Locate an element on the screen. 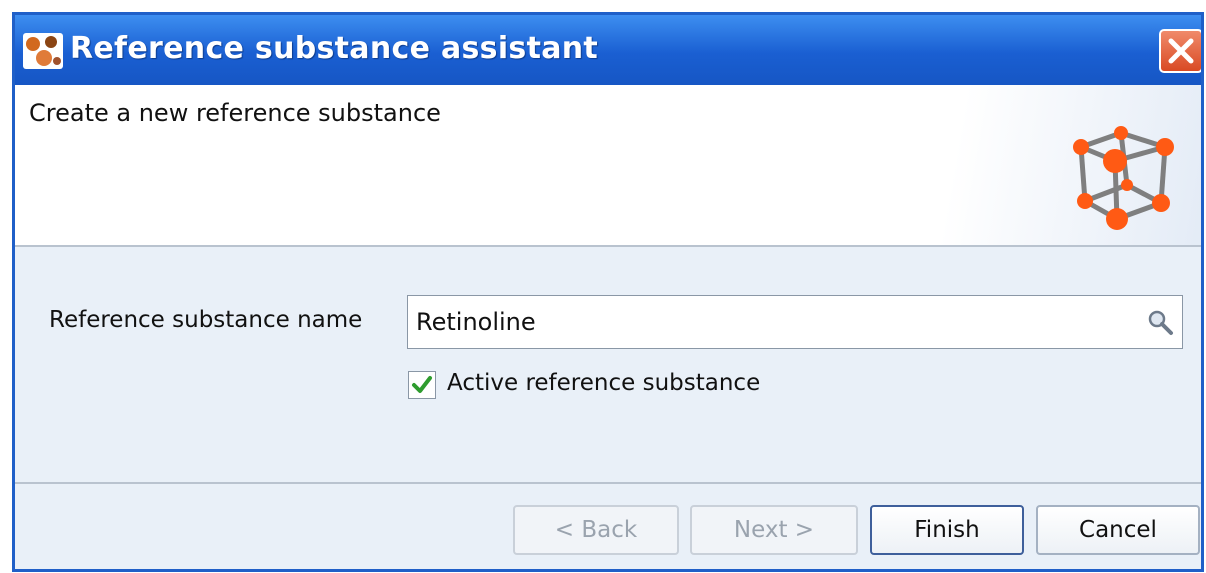 This screenshot has height=573, width=1206. close-button is located at coordinates (1180, 51).